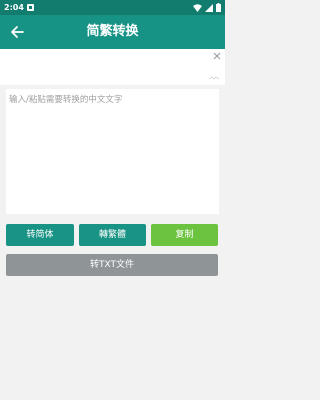 This screenshot has height=400, width=320. What do you see at coordinates (184, 235) in the screenshot?
I see `copy-button: 复制` at bounding box center [184, 235].